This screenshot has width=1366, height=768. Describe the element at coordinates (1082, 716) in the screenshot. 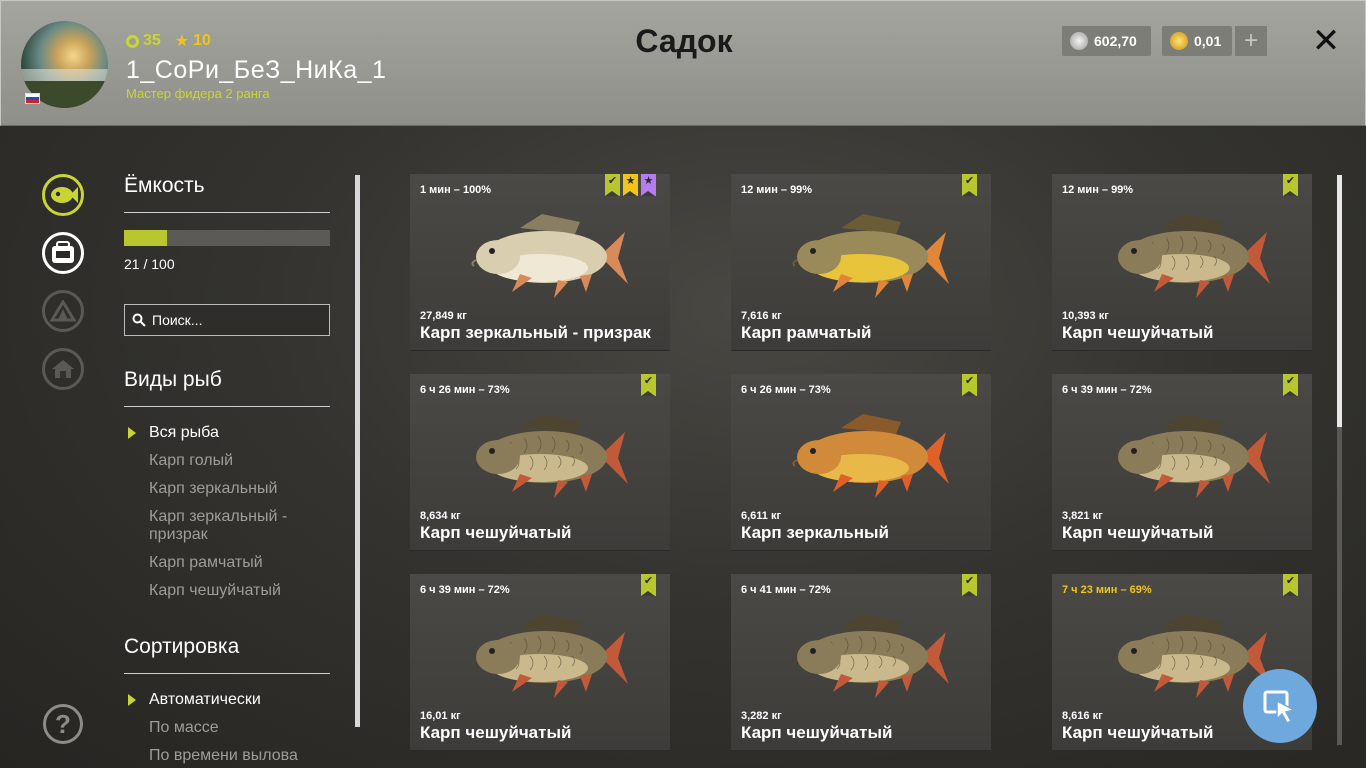

I see `fish-weight: 8,616 кг` at that location.